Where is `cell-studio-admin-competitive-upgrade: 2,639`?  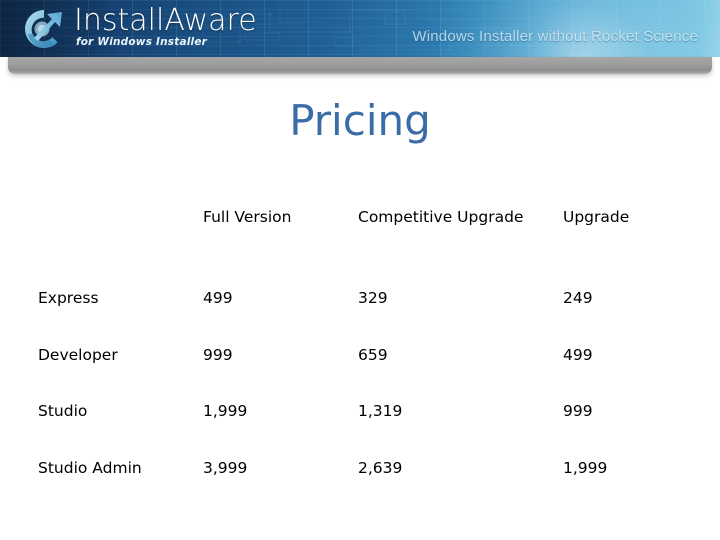
cell-studio-admin-competitive-upgrade: 2,639 is located at coordinates (380, 467).